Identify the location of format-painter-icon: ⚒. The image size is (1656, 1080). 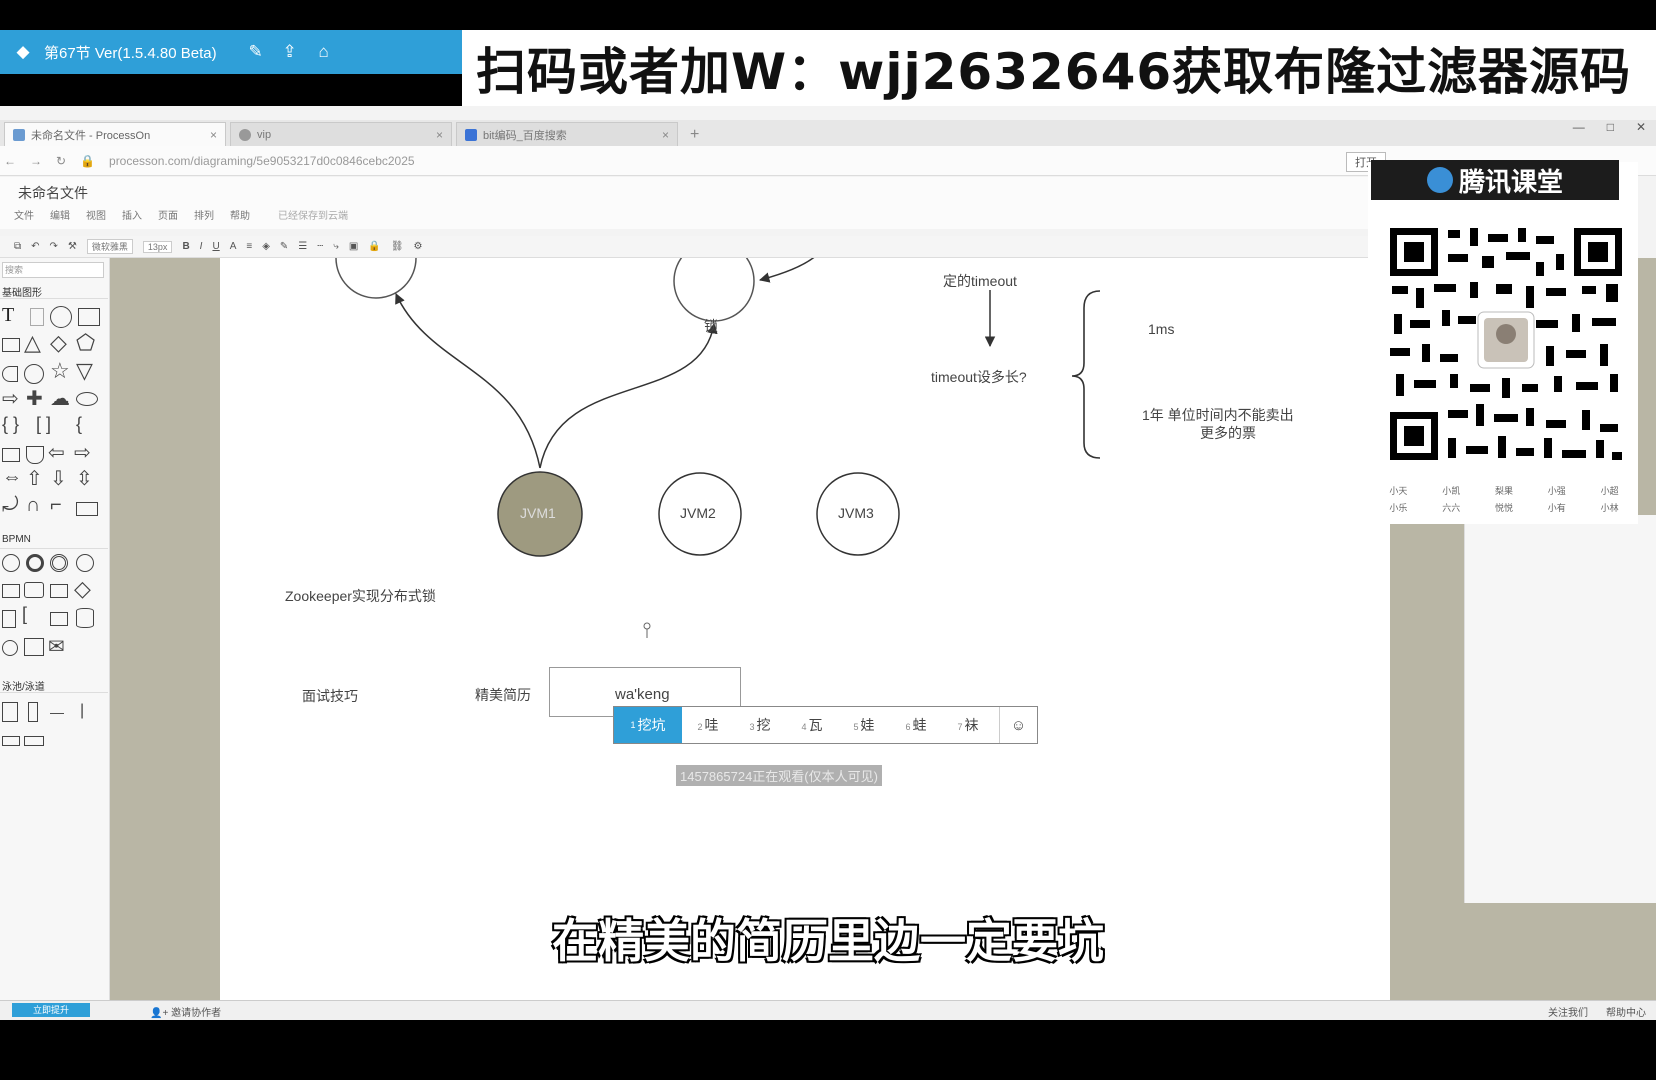
(72, 246).